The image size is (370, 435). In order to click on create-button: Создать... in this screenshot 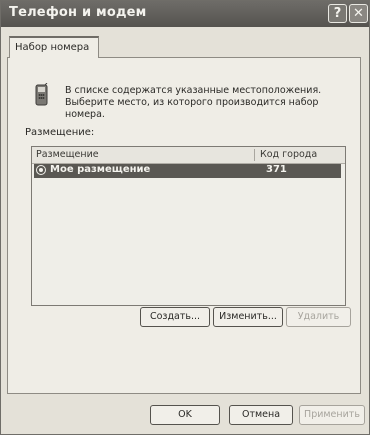, I will do `click(175, 317)`.